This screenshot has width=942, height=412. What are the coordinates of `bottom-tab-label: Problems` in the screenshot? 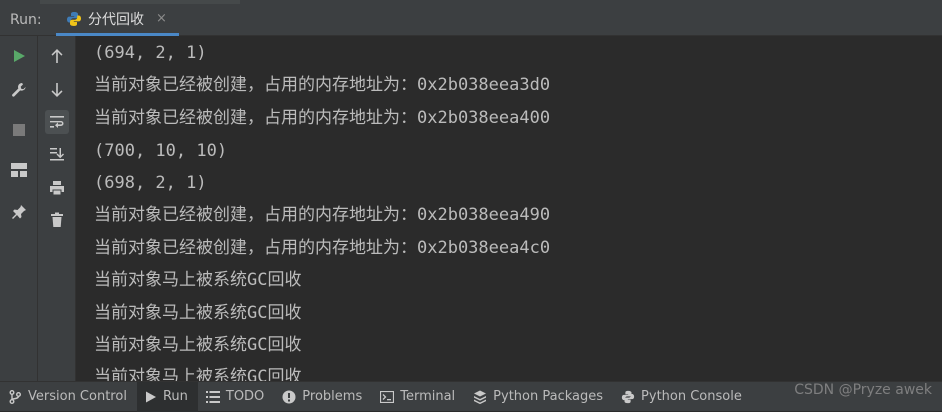 It's located at (332, 396).